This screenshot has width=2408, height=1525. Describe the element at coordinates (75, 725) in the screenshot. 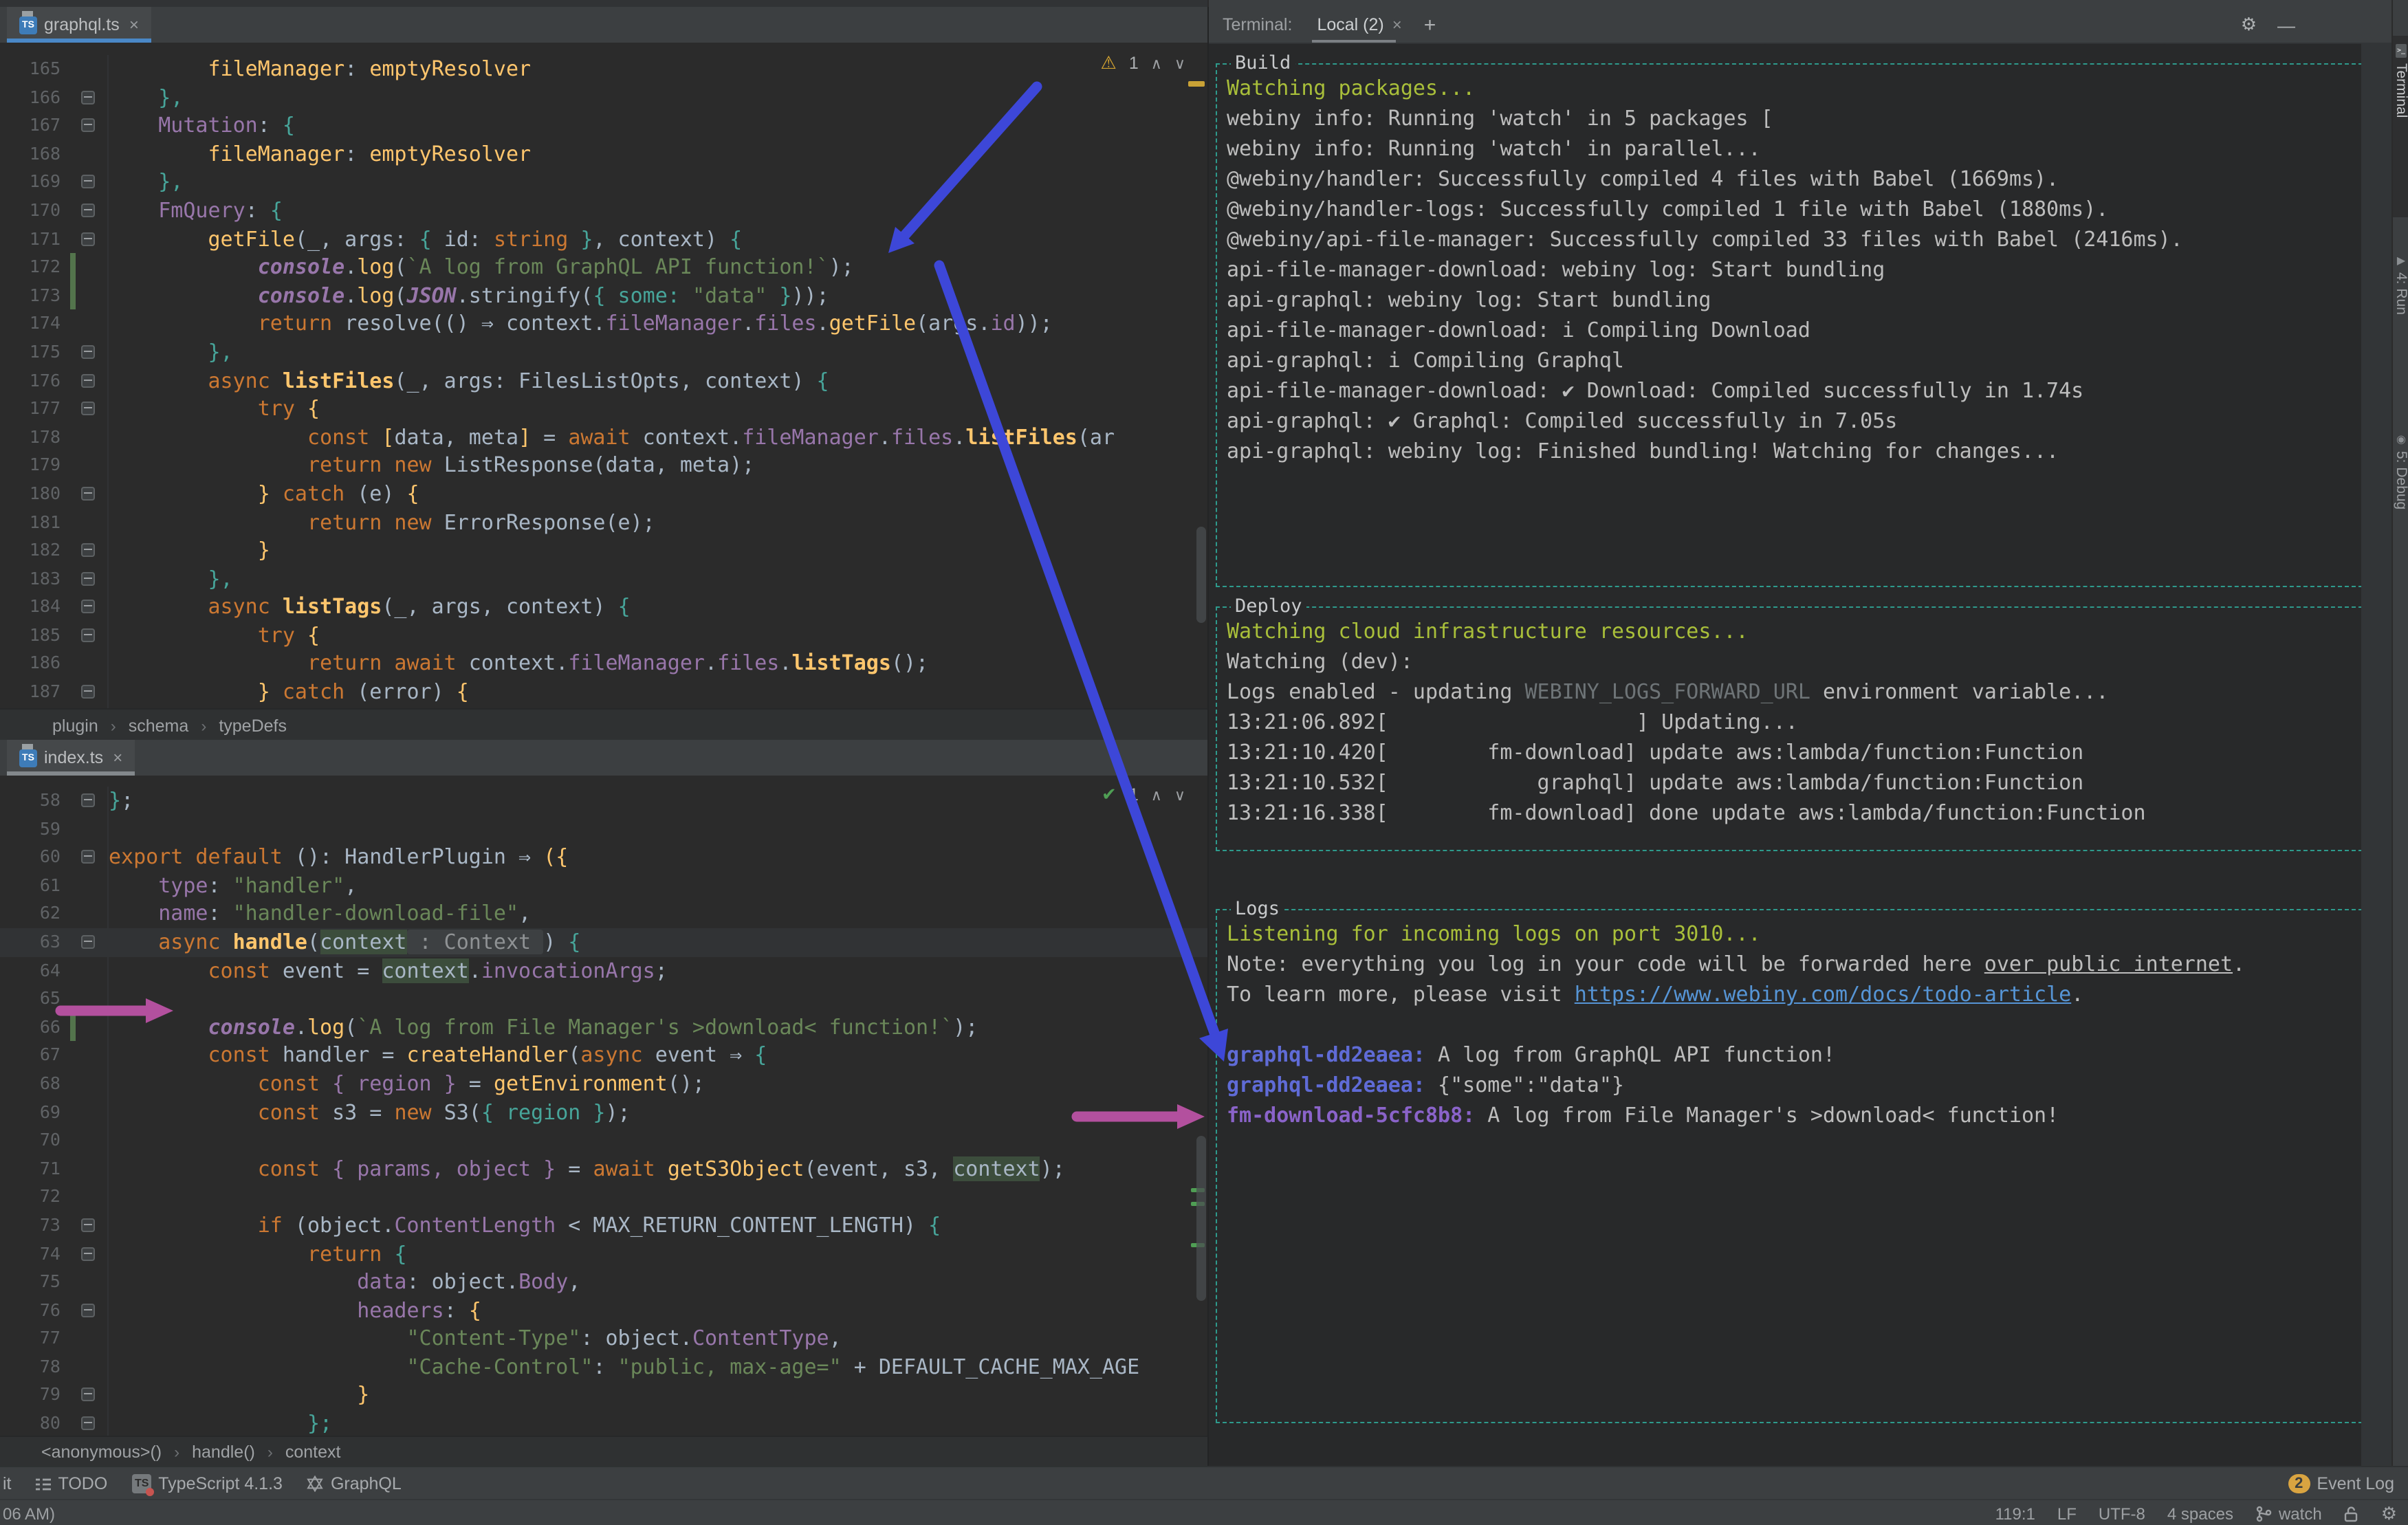

I see `breadcrumb-item: plugin` at that location.